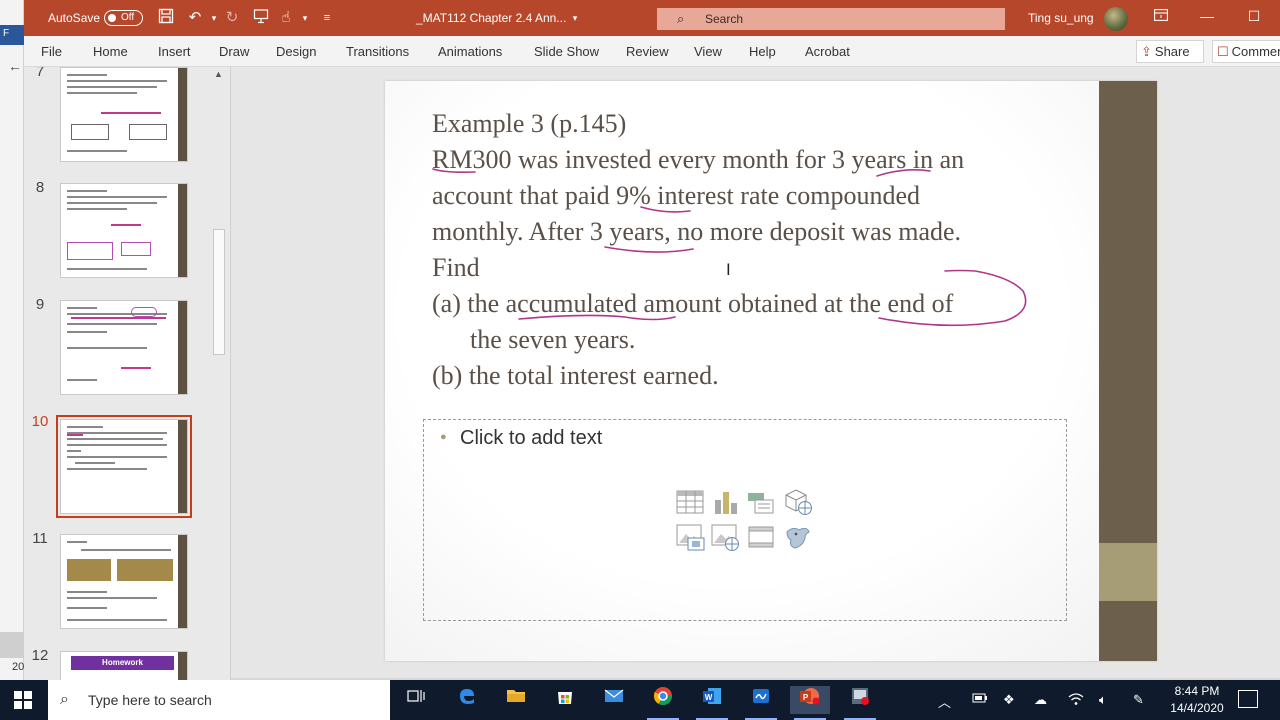  I want to click on edge-browser-icon, so click(467, 700).